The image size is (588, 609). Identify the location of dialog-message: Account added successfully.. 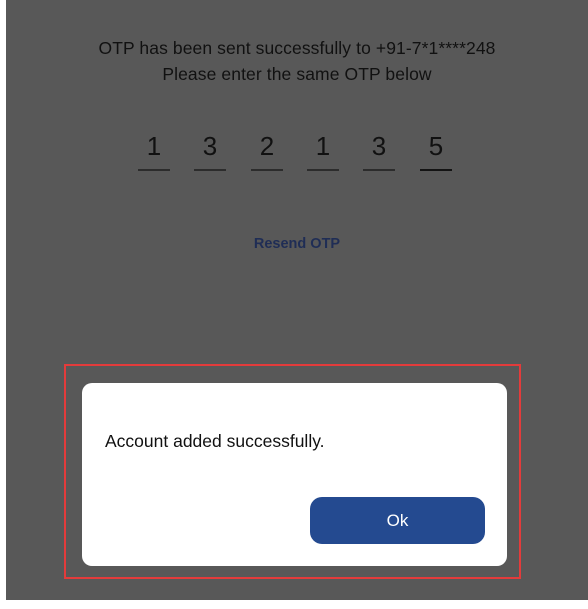
(215, 441).